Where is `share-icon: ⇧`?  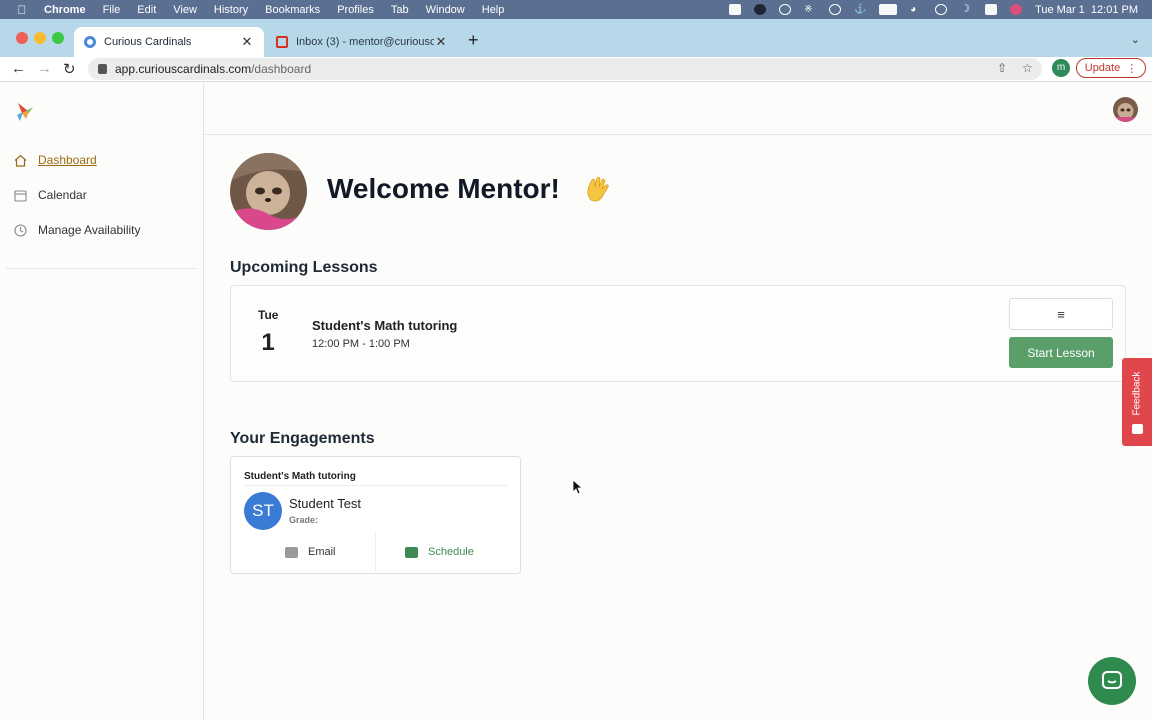
share-icon: ⇧ is located at coordinates (1002, 68).